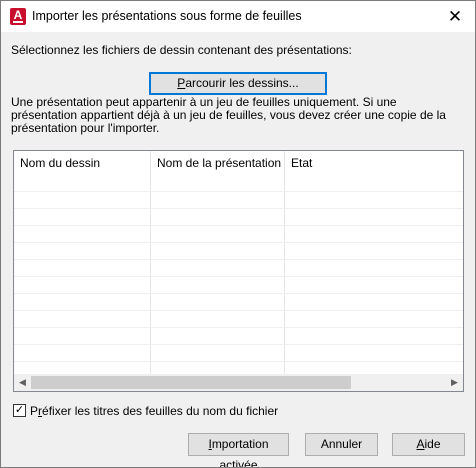 This screenshot has width=476, height=468. What do you see at coordinates (454, 382) in the screenshot?
I see `scroll-right-arrow-icon: ▶` at bounding box center [454, 382].